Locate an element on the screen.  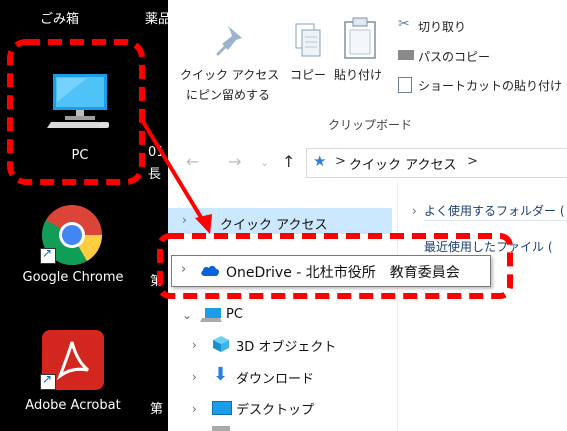
annotation-arrow-line is located at coordinates (173, 172).